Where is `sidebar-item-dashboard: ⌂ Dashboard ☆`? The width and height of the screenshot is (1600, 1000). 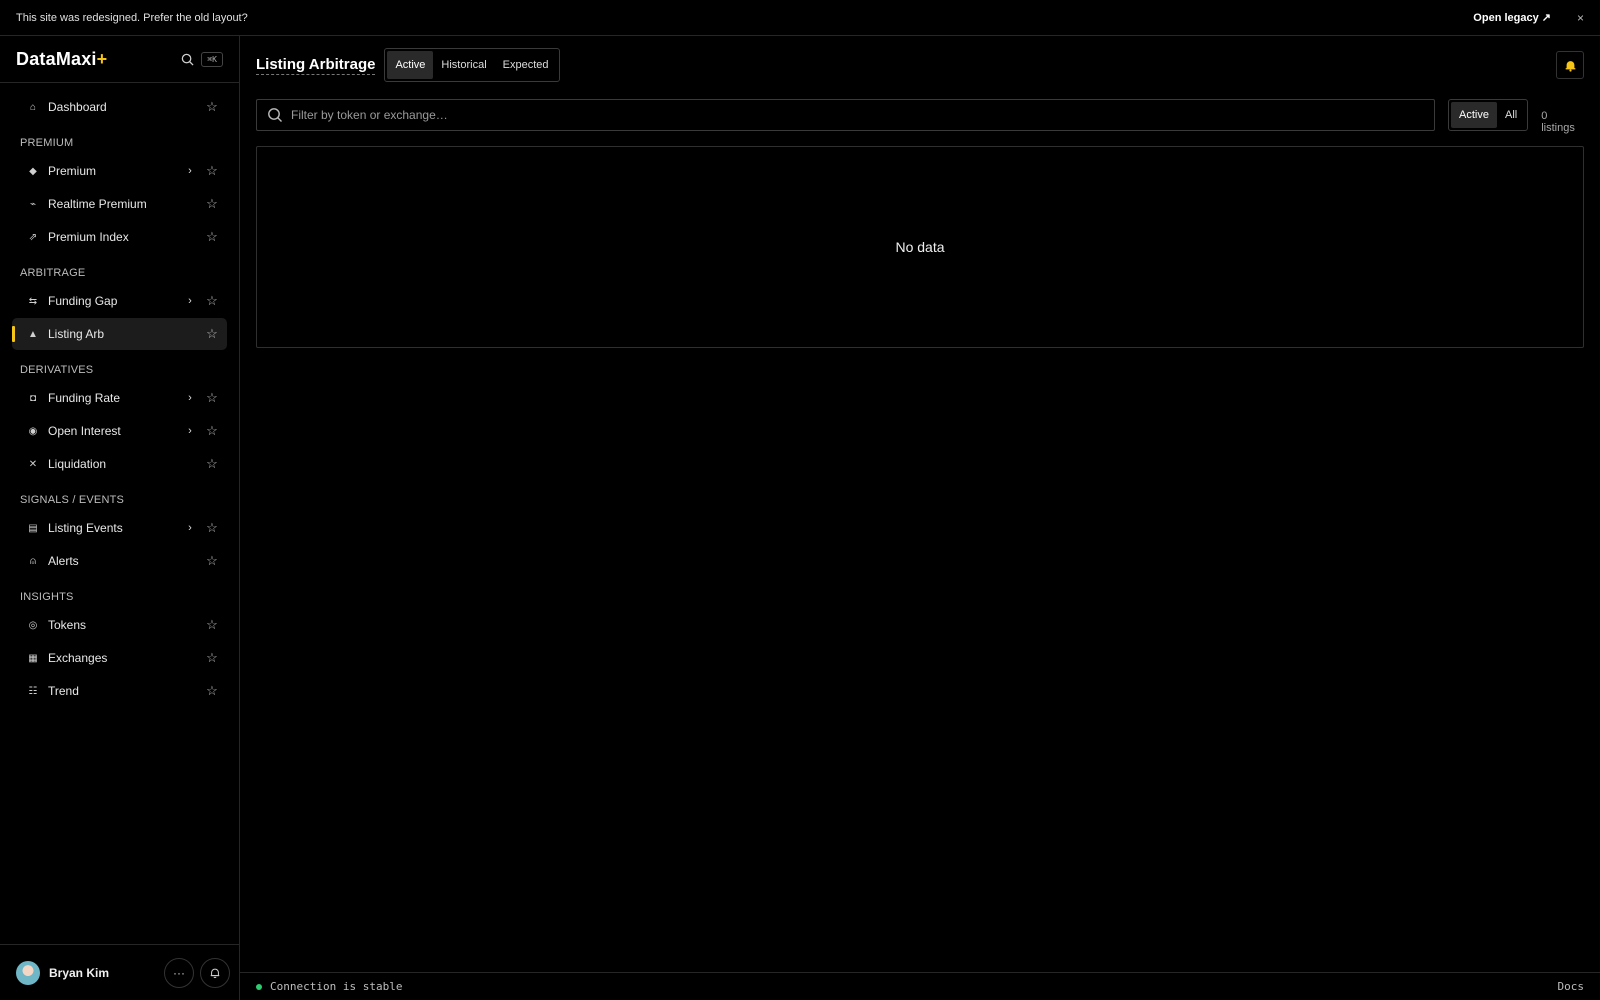
sidebar-item-dashboard: ⌂ Dashboard ☆ is located at coordinates (119, 107).